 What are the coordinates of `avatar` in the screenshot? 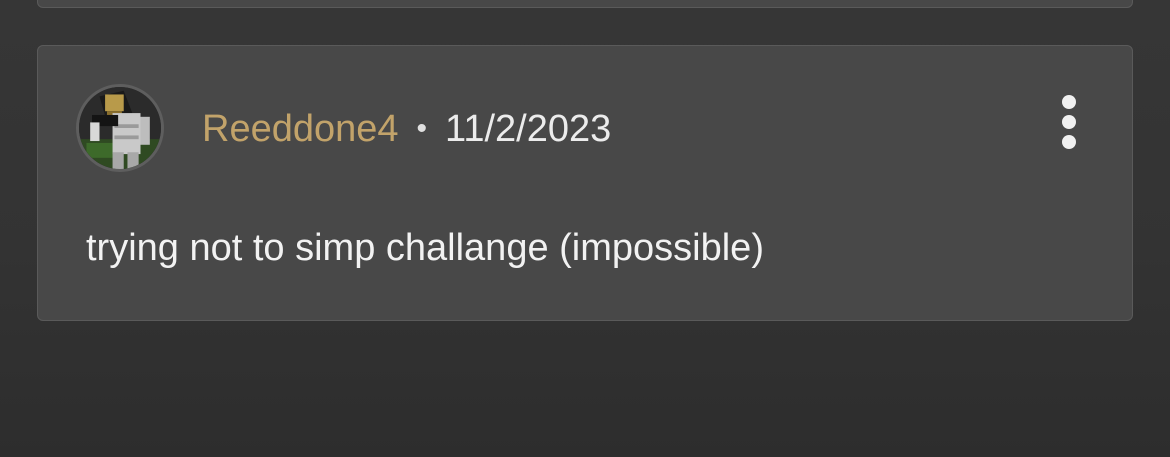 It's located at (120, 128).